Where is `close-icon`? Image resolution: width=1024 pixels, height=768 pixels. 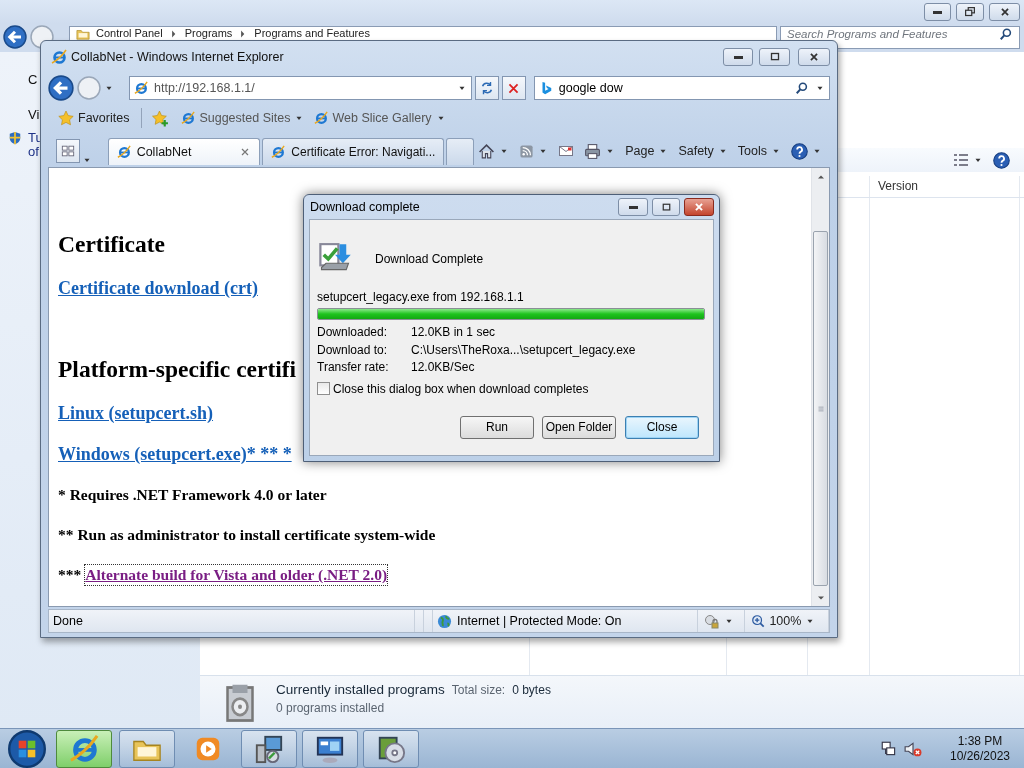
close-icon is located at coordinates (814, 57).